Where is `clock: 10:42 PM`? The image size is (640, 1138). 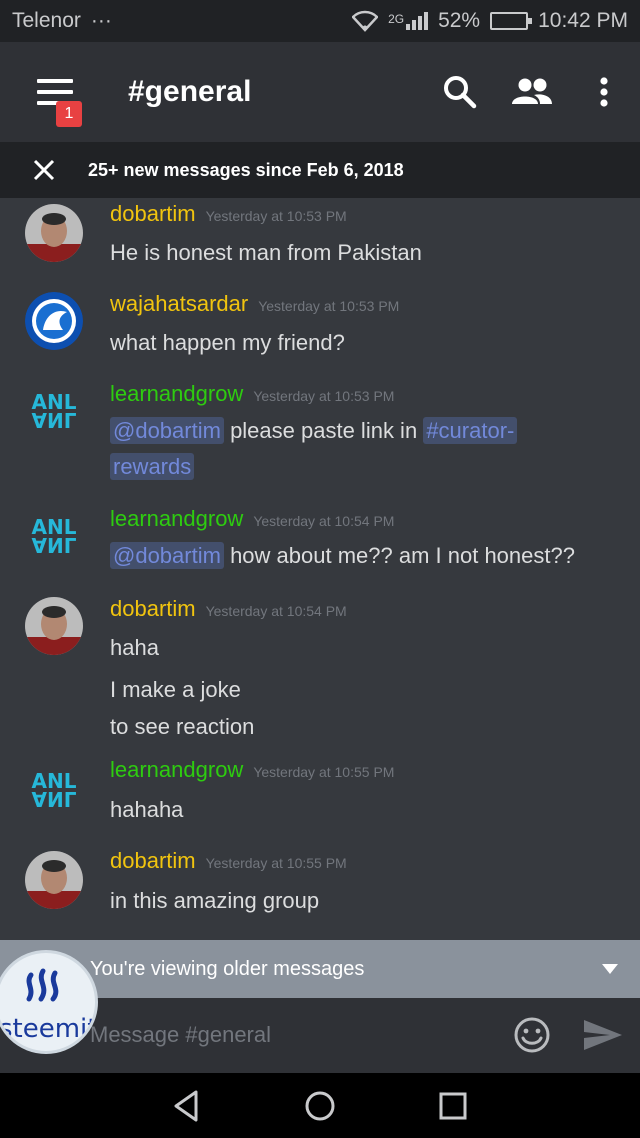 clock: 10:42 PM is located at coordinates (583, 20).